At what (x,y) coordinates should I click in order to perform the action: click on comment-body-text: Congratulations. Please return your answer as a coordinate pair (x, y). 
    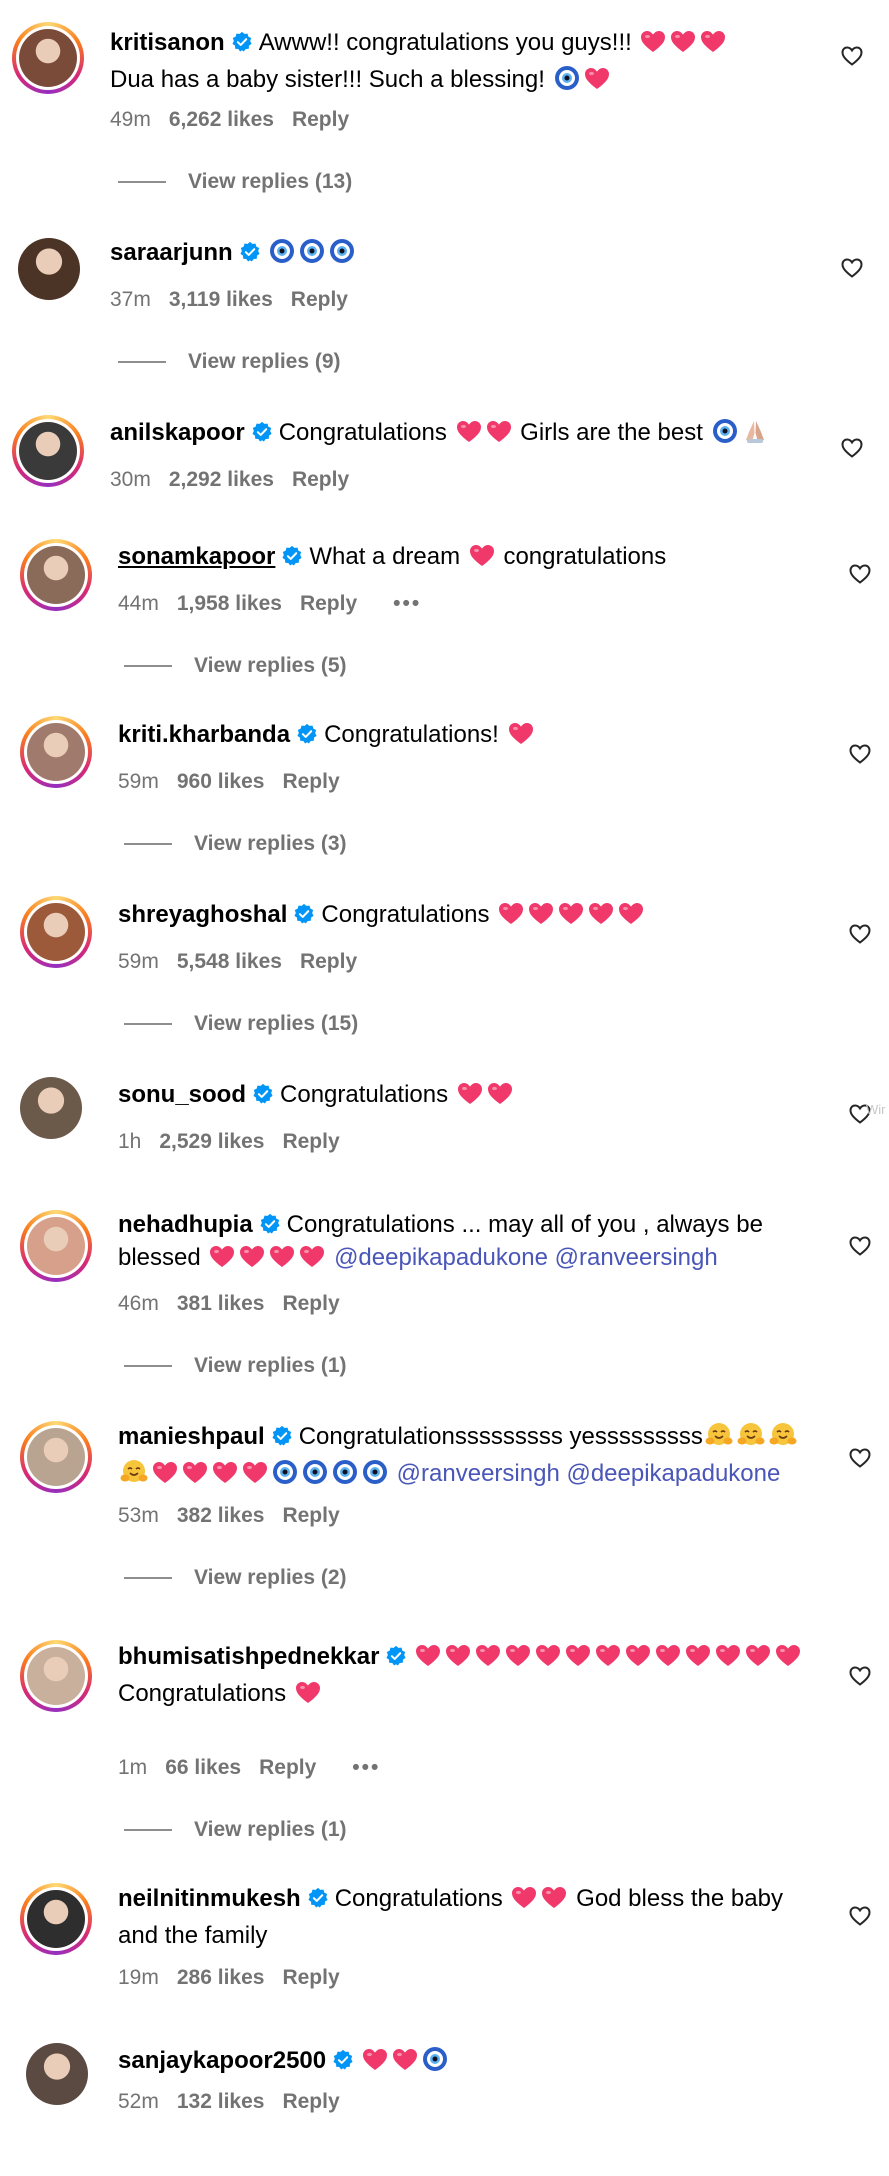
    Looking at the image, I should click on (366, 432).